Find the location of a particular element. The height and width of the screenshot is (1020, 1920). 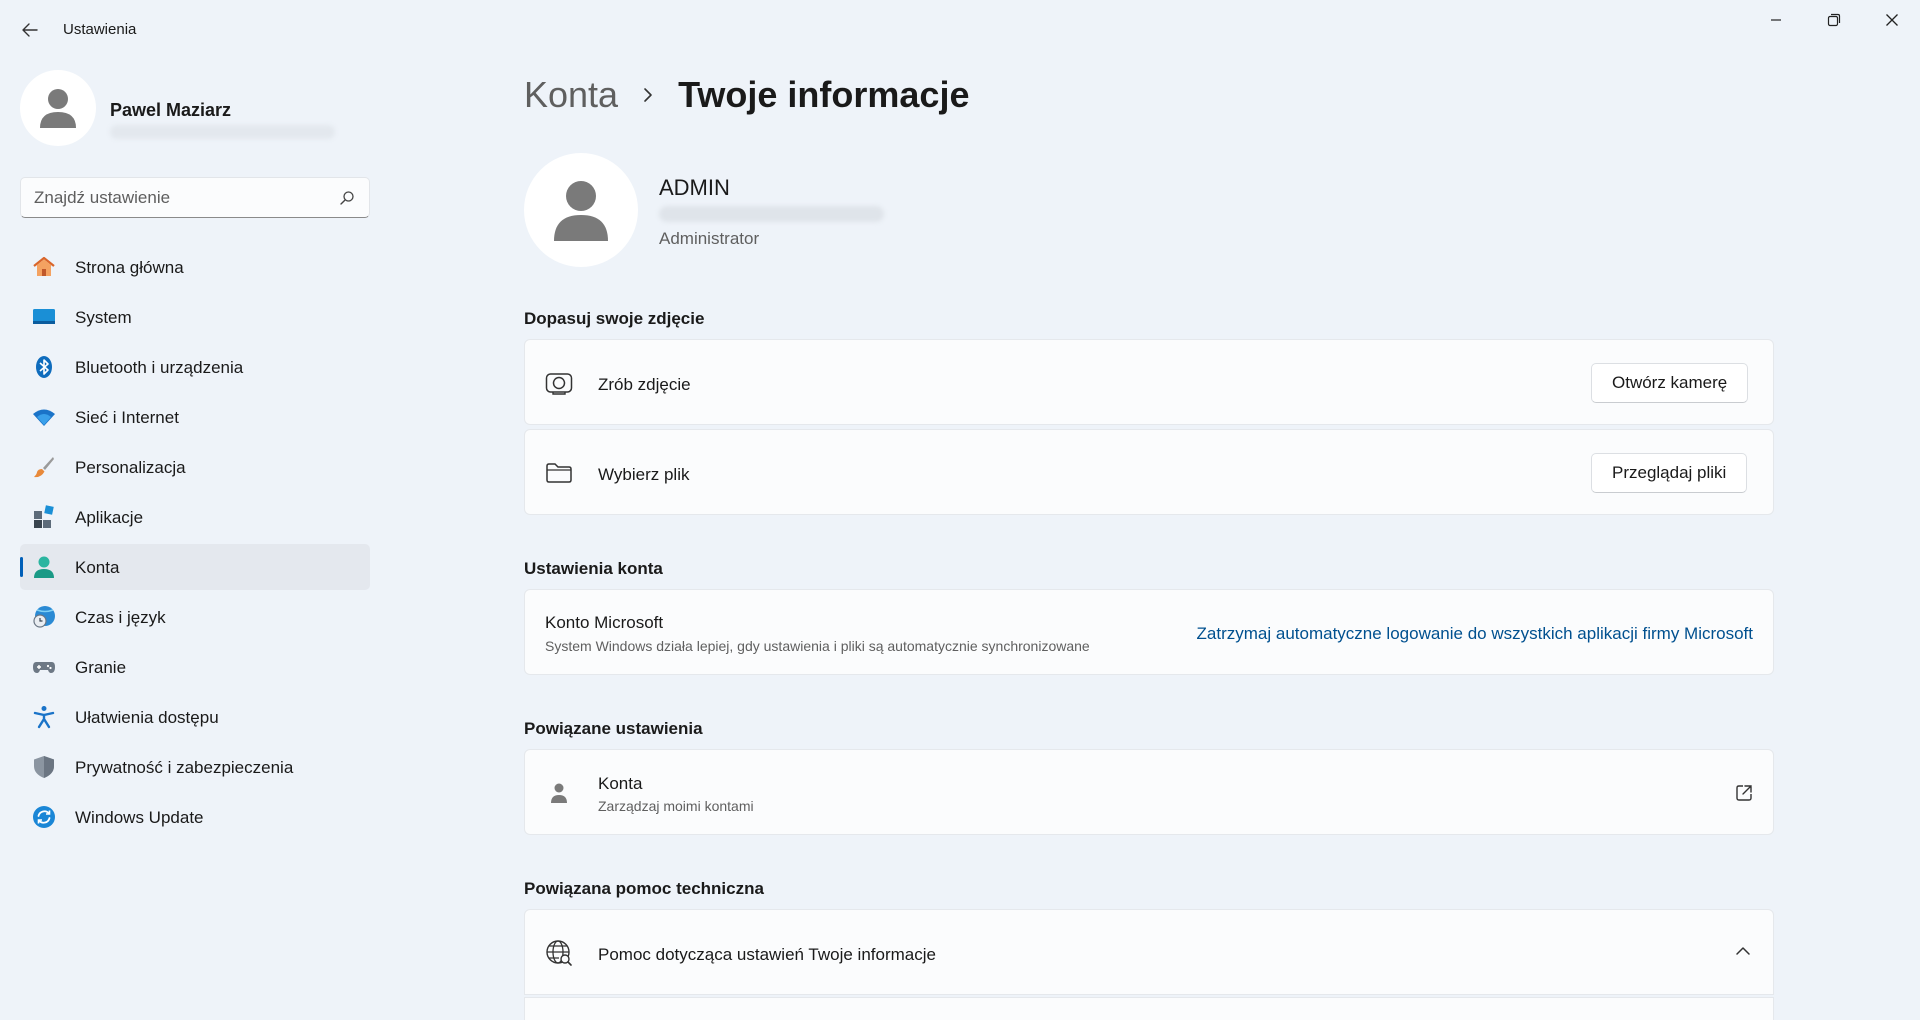

user-card: Pawel Maziarz is located at coordinates (195, 110).